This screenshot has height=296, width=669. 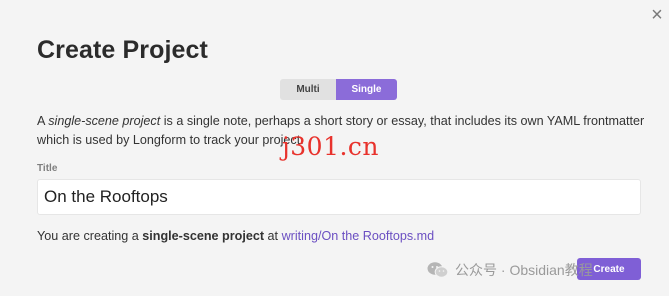 I want to click on description-prefix: A, so click(x=43, y=121).